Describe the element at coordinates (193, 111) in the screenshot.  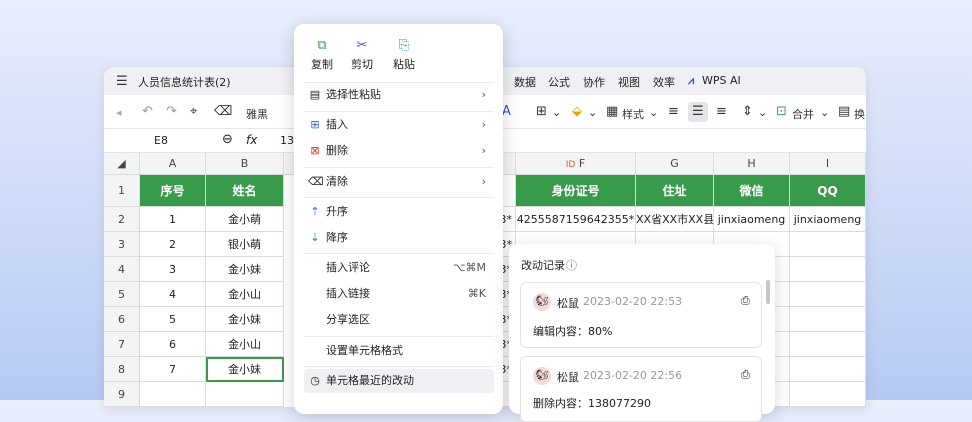
I see `format-painter-icon: ⌖` at that location.